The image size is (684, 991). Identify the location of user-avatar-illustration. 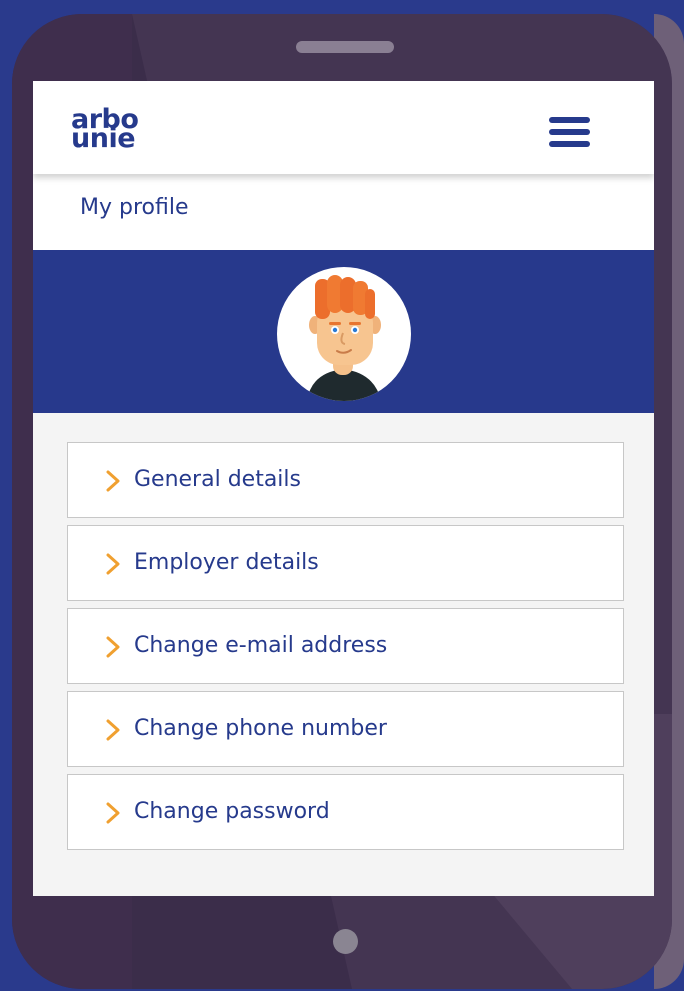
(344, 338).